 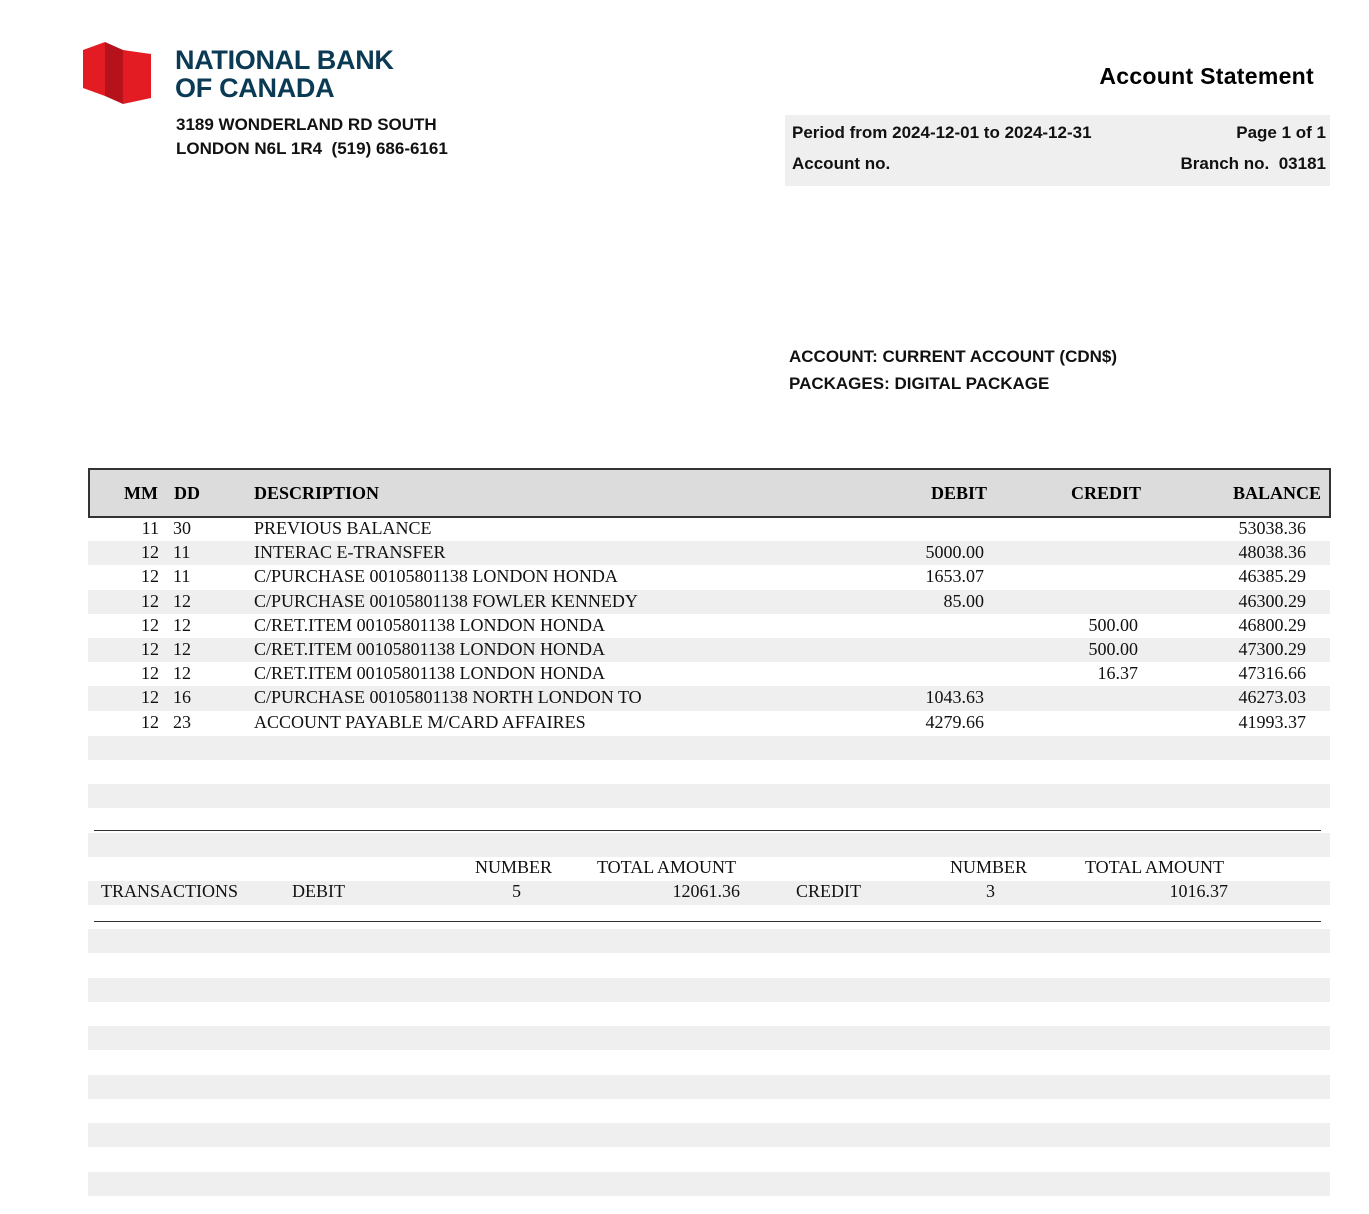 What do you see at coordinates (955, 721) in the screenshot?
I see `cell-debit: 4279.66` at bounding box center [955, 721].